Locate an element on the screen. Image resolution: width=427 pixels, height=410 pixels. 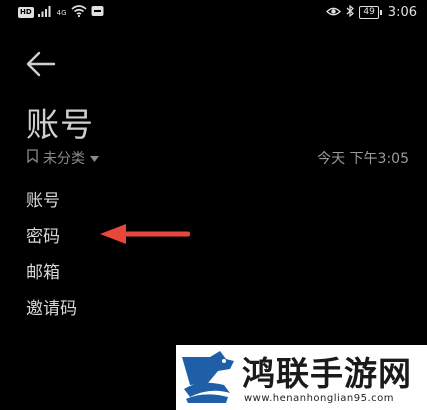
network-label: 4G is located at coordinates (61, 12).